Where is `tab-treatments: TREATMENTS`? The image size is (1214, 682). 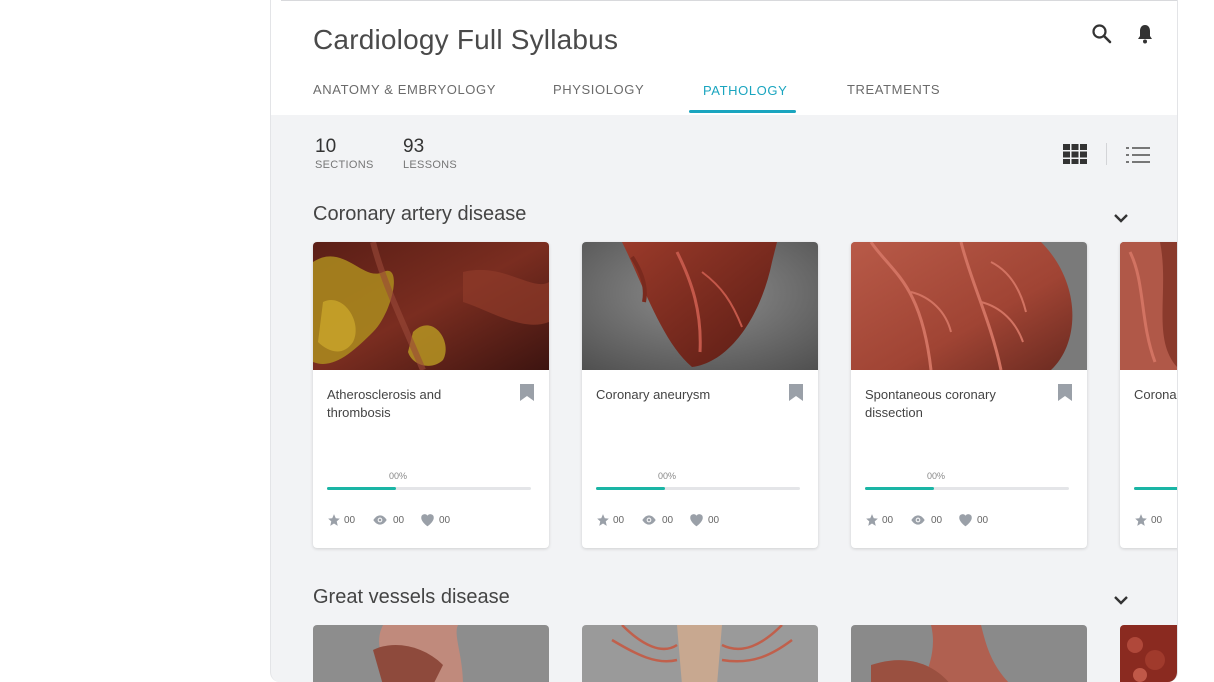 tab-treatments: TREATMENTS is located at coordinates (893, 89).